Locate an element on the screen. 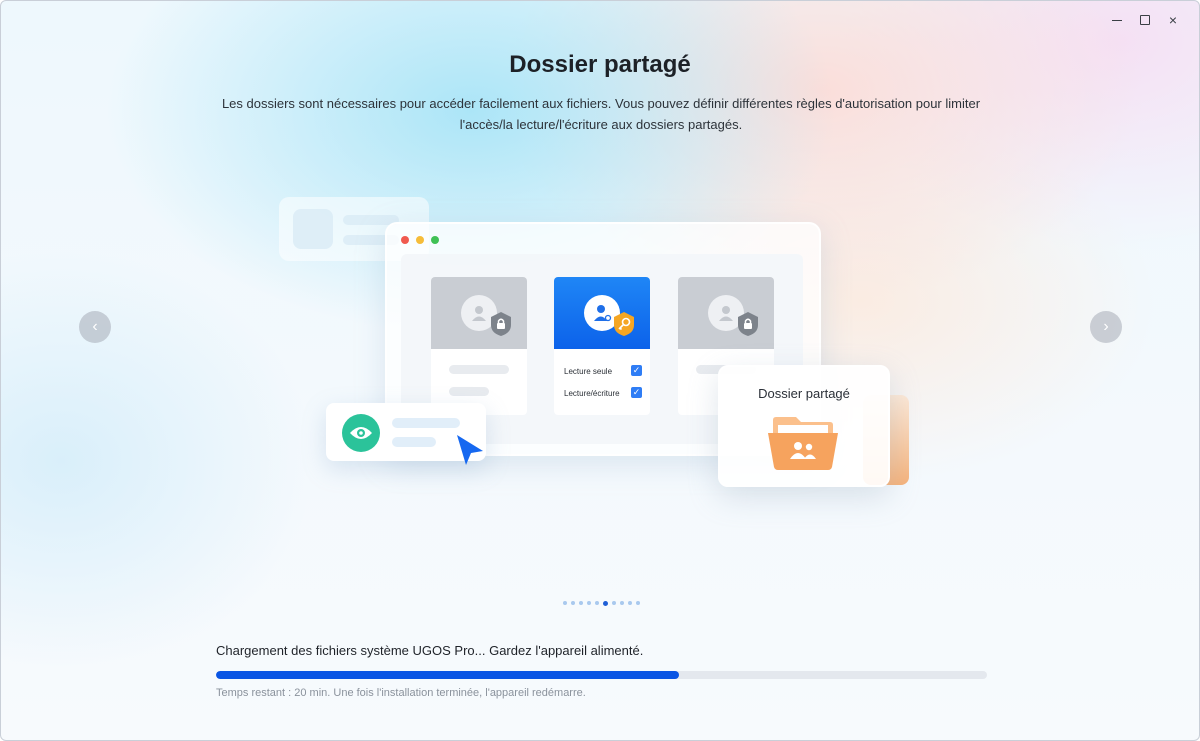  progress-bar is located at coordinates (601, 675).